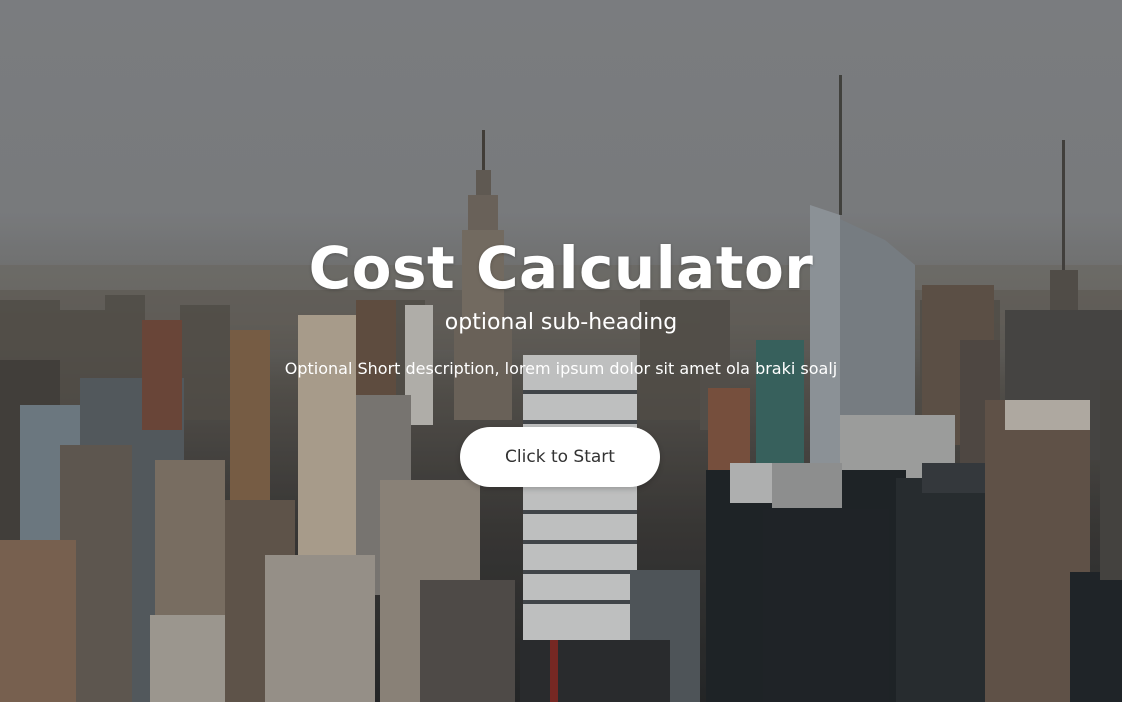 The image size is (1122, 702). I want to click on start-button: Click to Start, so click(560, 457).